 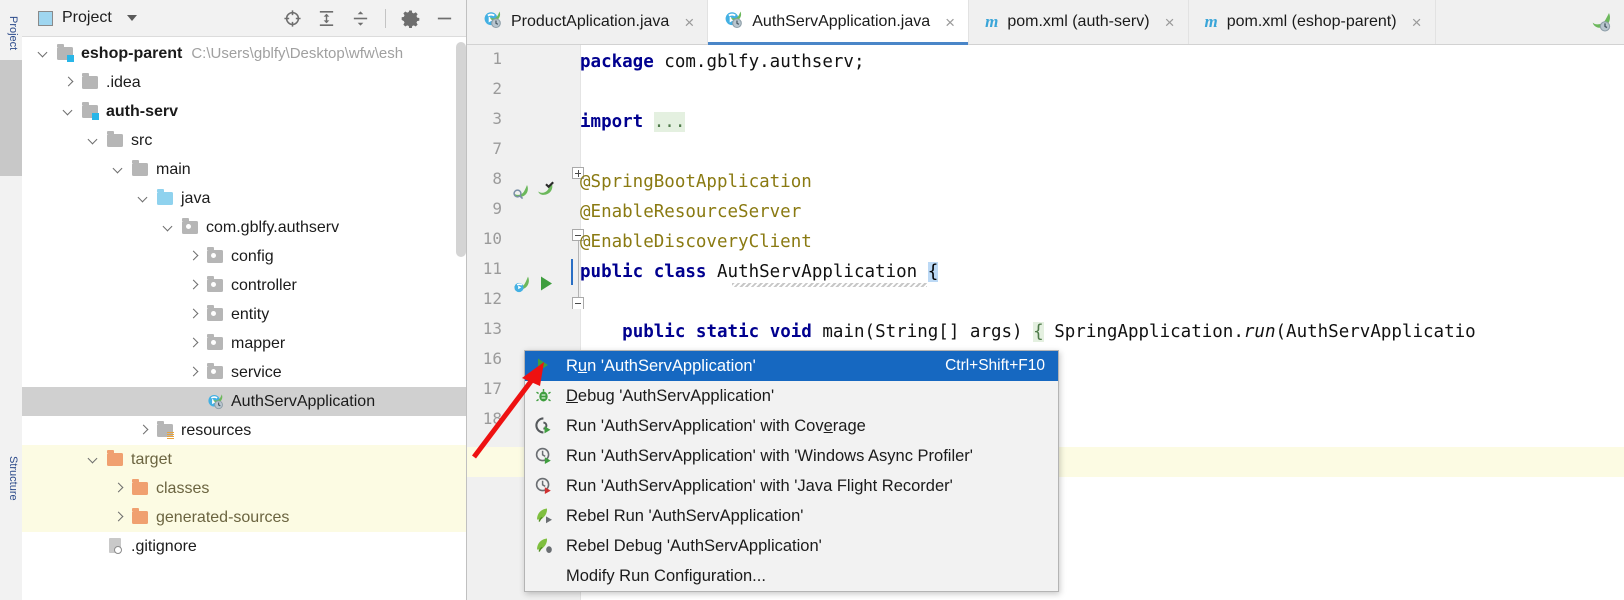 What do you see at coordinates (244, 169) in the screenshot?
I see `tree-item-main: main` at bounding box center [244, 169].